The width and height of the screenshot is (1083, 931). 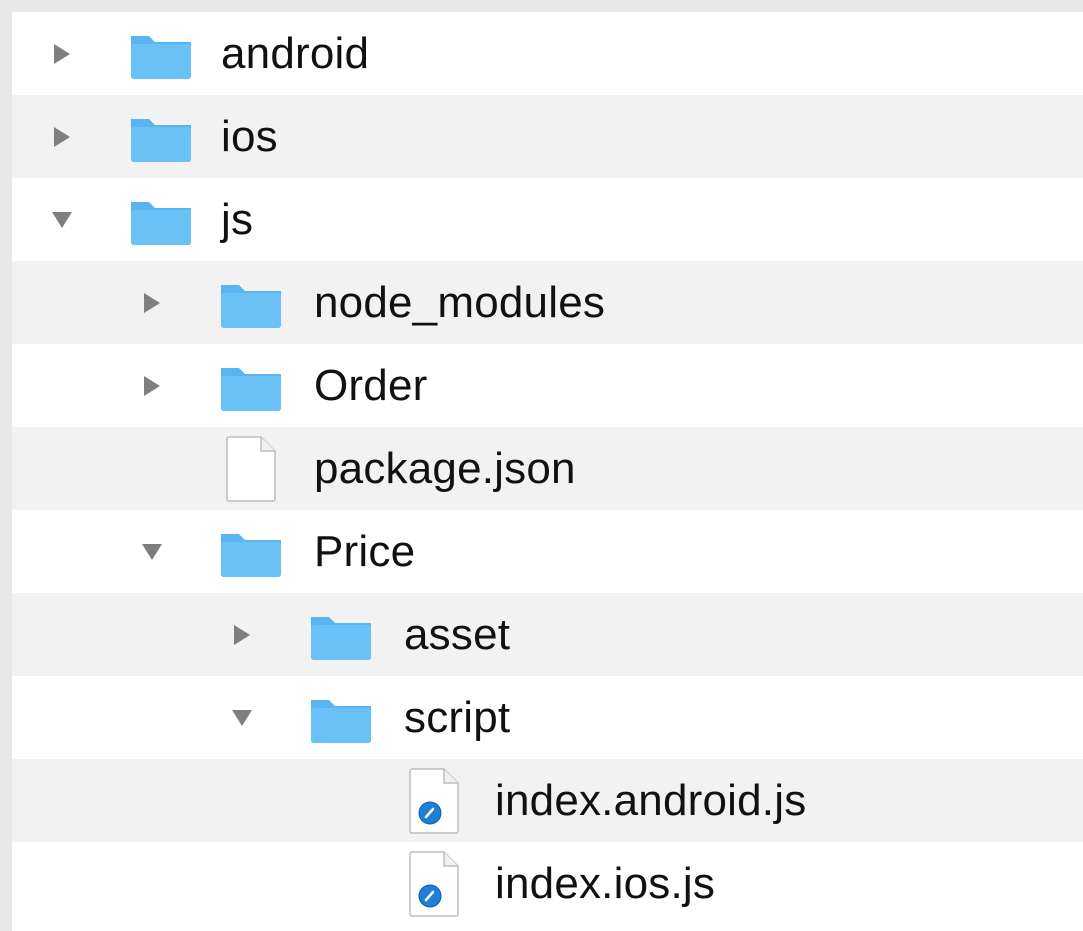 What do you see at coordinates (547, 551) in the screenshot?
I see `tree-row-price: Price` at bounding box center [547, 551].